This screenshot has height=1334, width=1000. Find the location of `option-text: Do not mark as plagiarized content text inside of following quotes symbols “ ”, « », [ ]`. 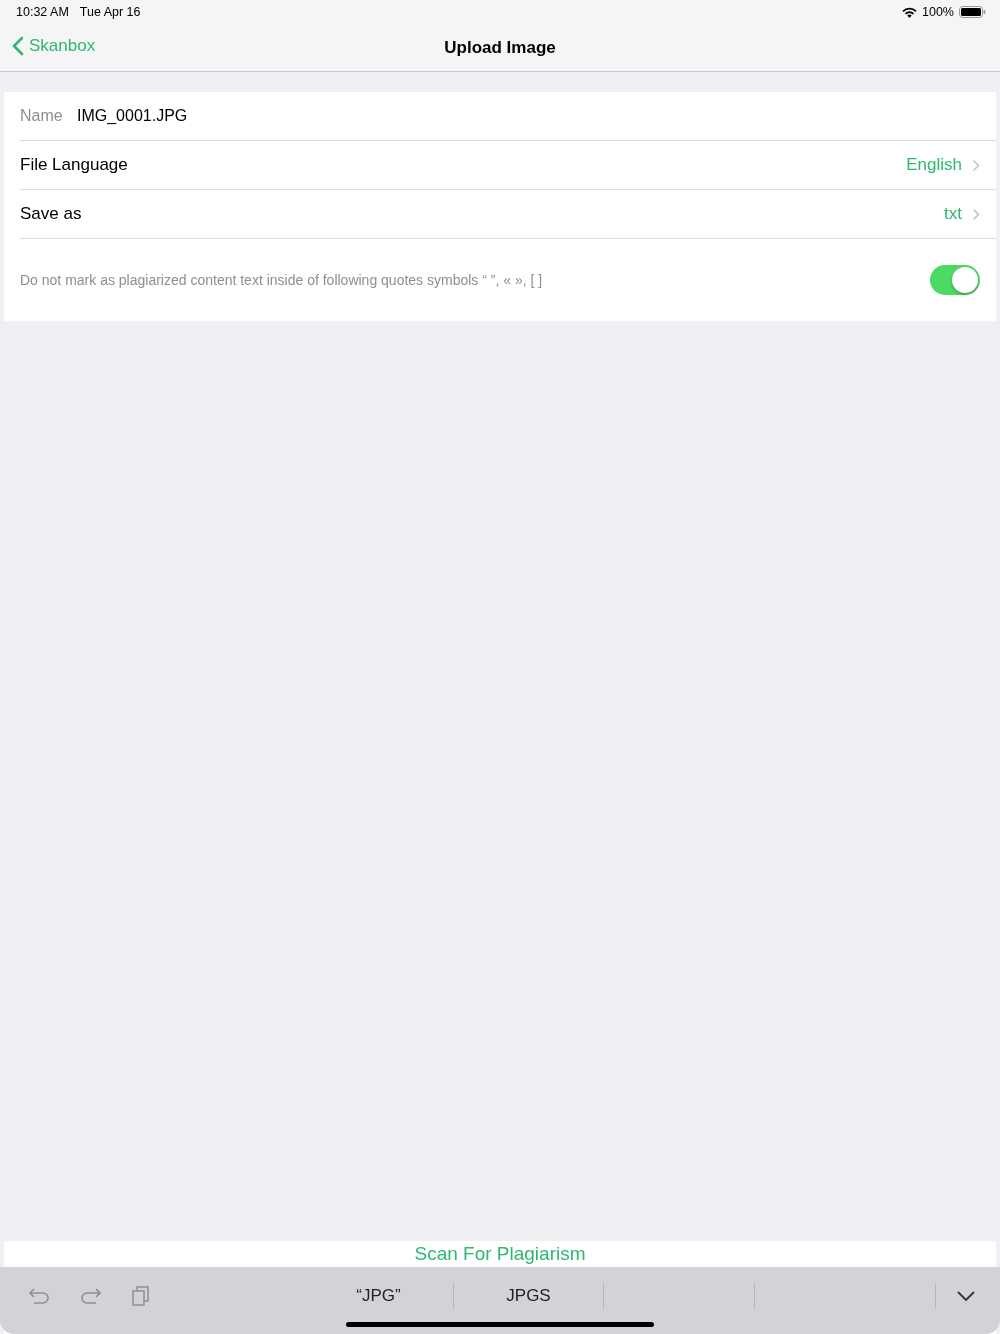

option-text: Do not mark as plagiarized content text inside of following quotes symbols “ ”, « », [ ] is located at coordinates (281, 280).